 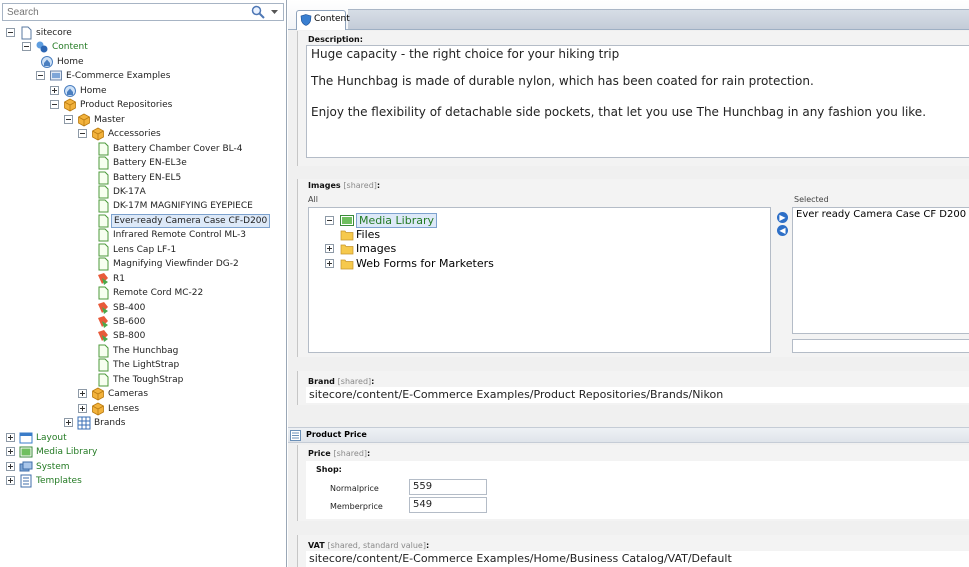 What do you see at coordinates (143, 149) in the screenshot?
I see `product-node: Battery Chamber Cover BL-4` at bounding box center [143, 149].